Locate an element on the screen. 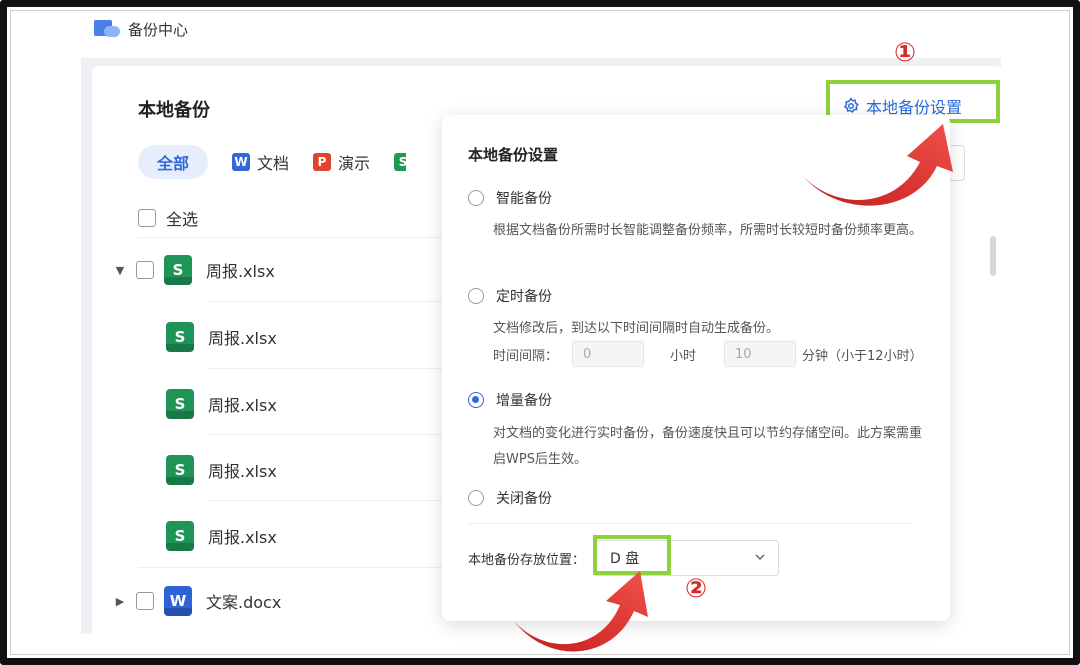 The image size is (1080, 665). word-icon: W is located at coordinates (241, 162).